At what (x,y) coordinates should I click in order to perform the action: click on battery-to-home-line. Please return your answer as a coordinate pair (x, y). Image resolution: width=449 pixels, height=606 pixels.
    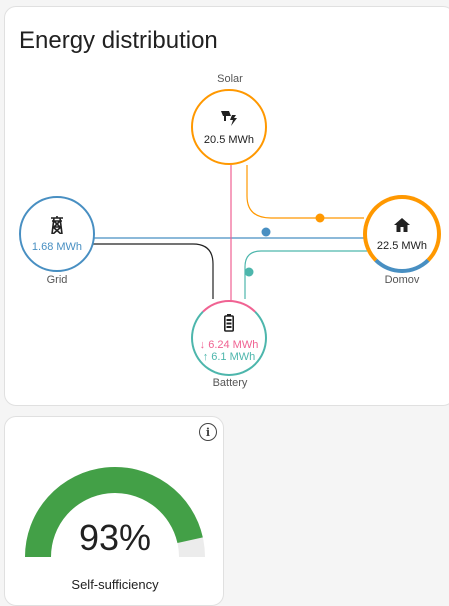
    Looking at the image, I should click on (305, 274).